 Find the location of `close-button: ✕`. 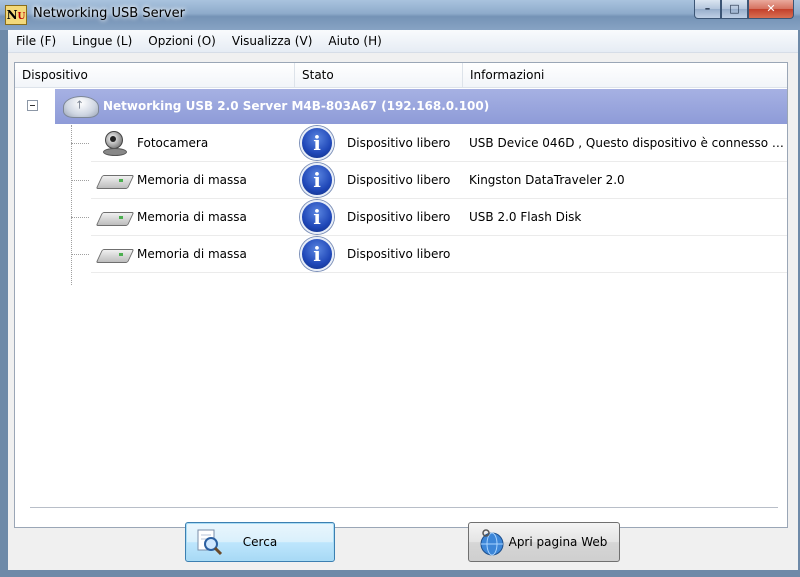

close-button: ✕ is located at coordinates (771, 9).